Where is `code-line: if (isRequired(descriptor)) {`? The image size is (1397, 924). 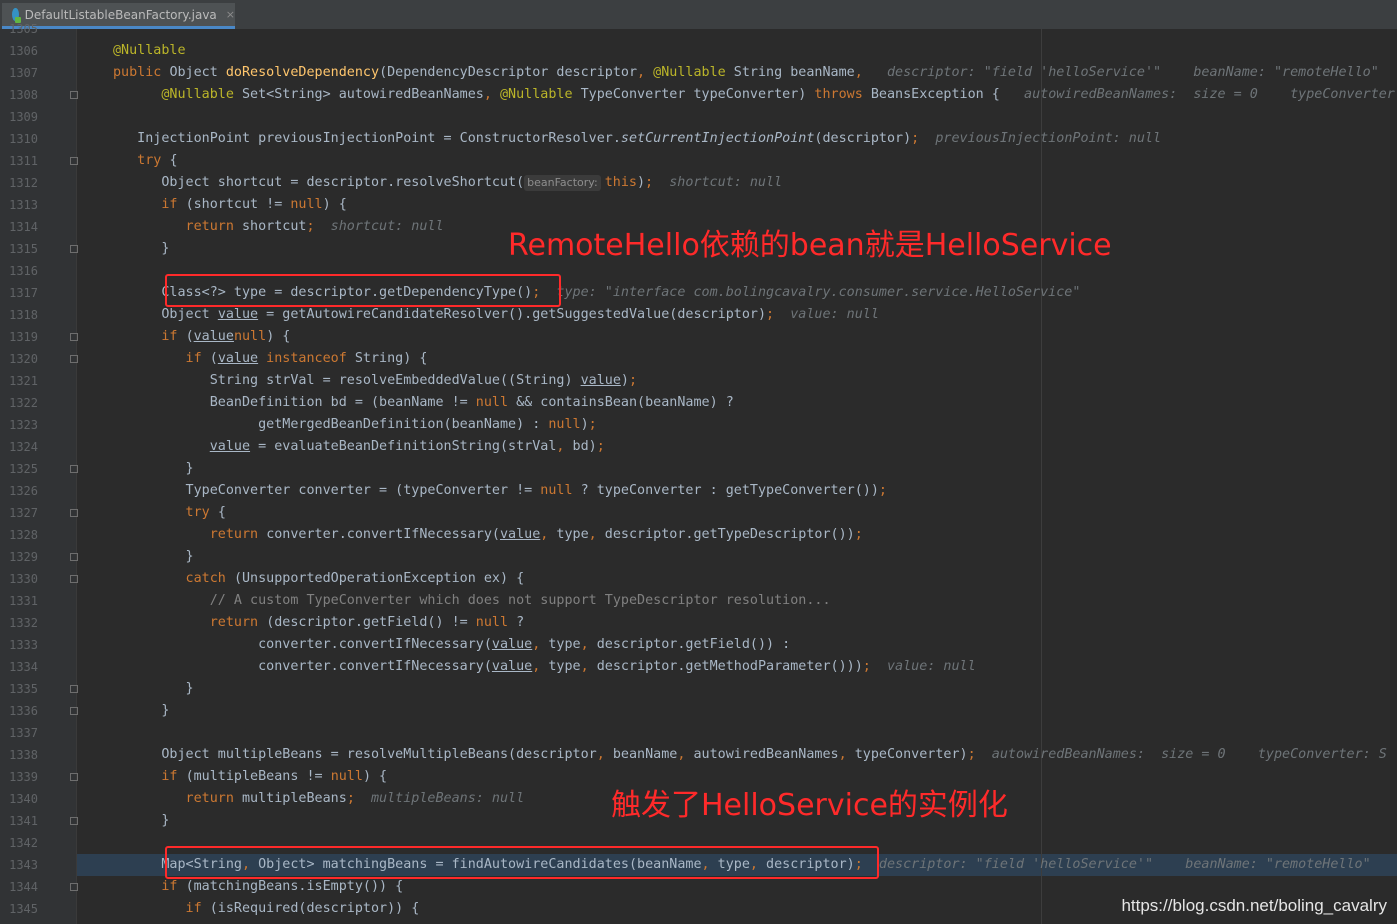 code-line: if (isRequired(descriptor)) { is located at coordinates (266, 909).